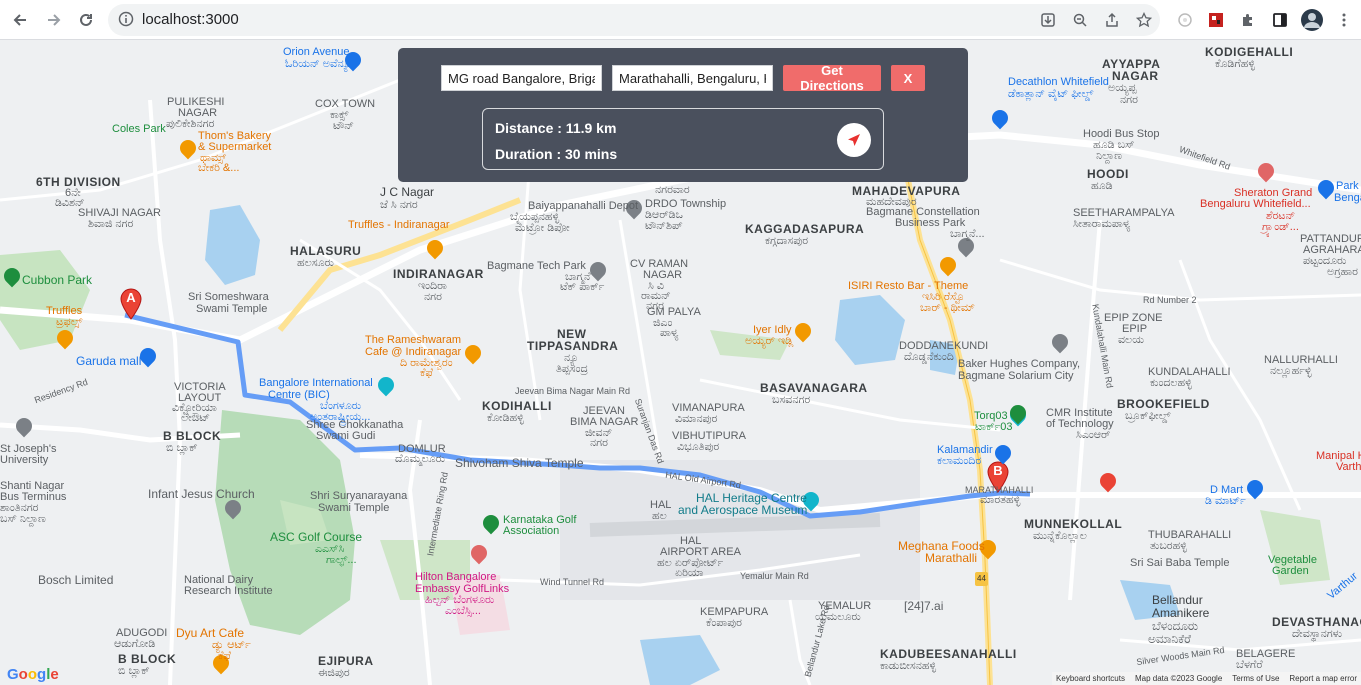 The width and height of the screenshot is (1361, 685). What do you see at coordinates (86, 20) in the screenshot?
I see `reload-icon` at bounding box center [86, 20].